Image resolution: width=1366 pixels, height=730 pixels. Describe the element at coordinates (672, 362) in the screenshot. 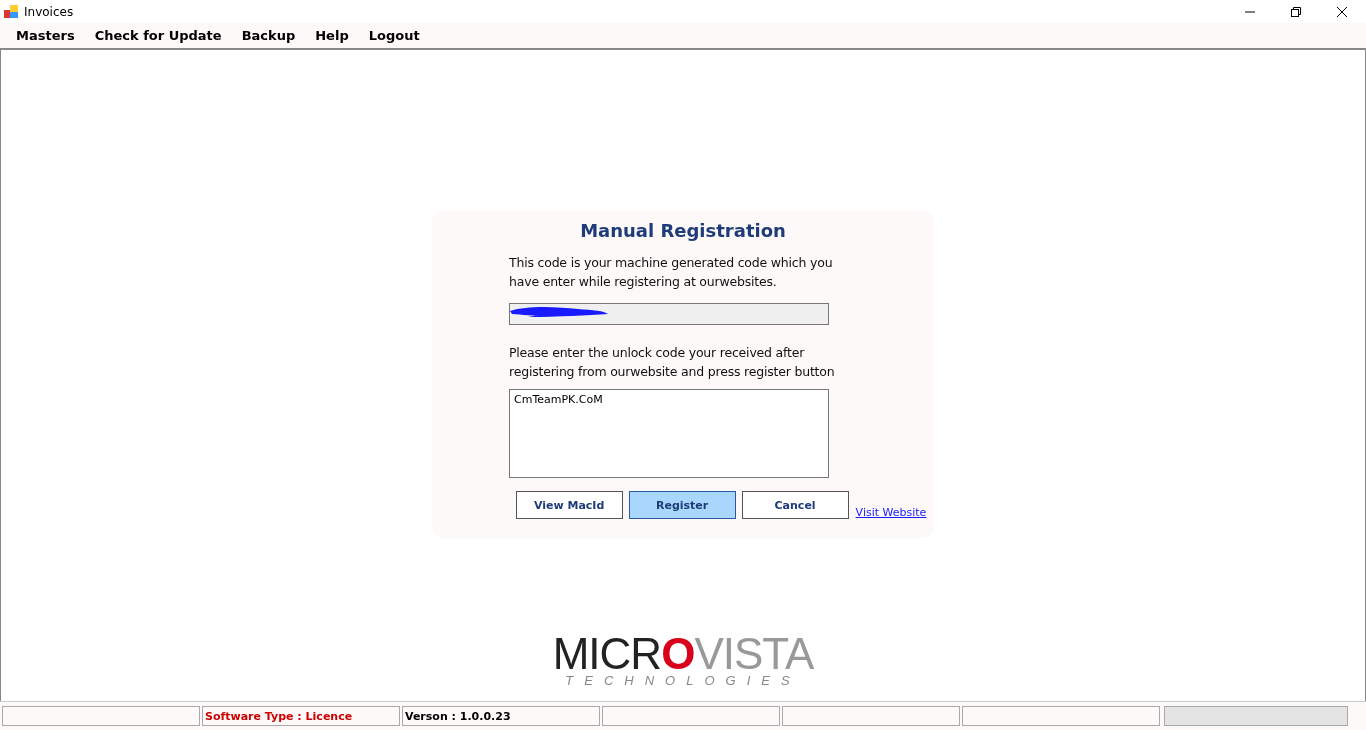

I see `instruction-text: Please enter the unlock code your received after registering from ourwebsite and press register button` at that location.